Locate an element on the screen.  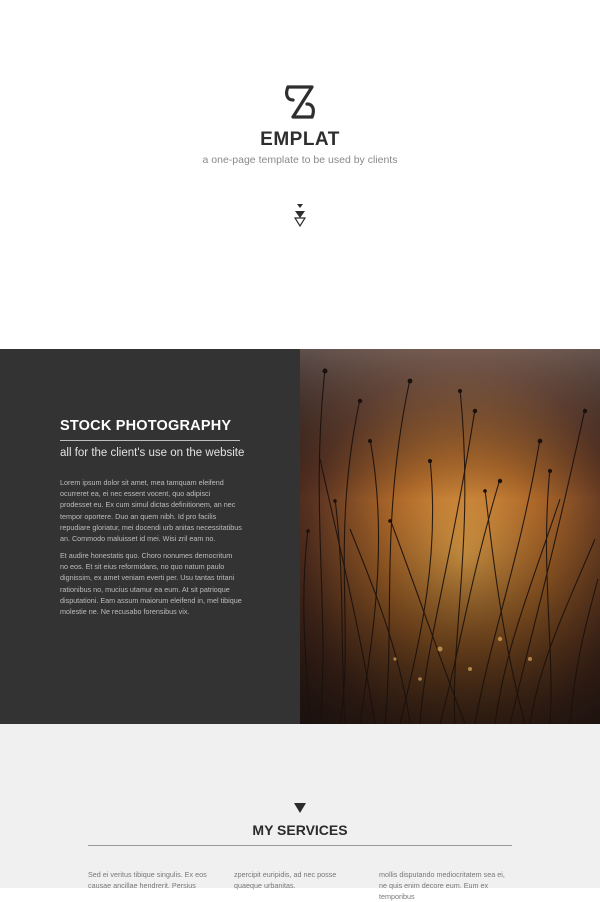
feature-divider is located at coordinates (150, 440).